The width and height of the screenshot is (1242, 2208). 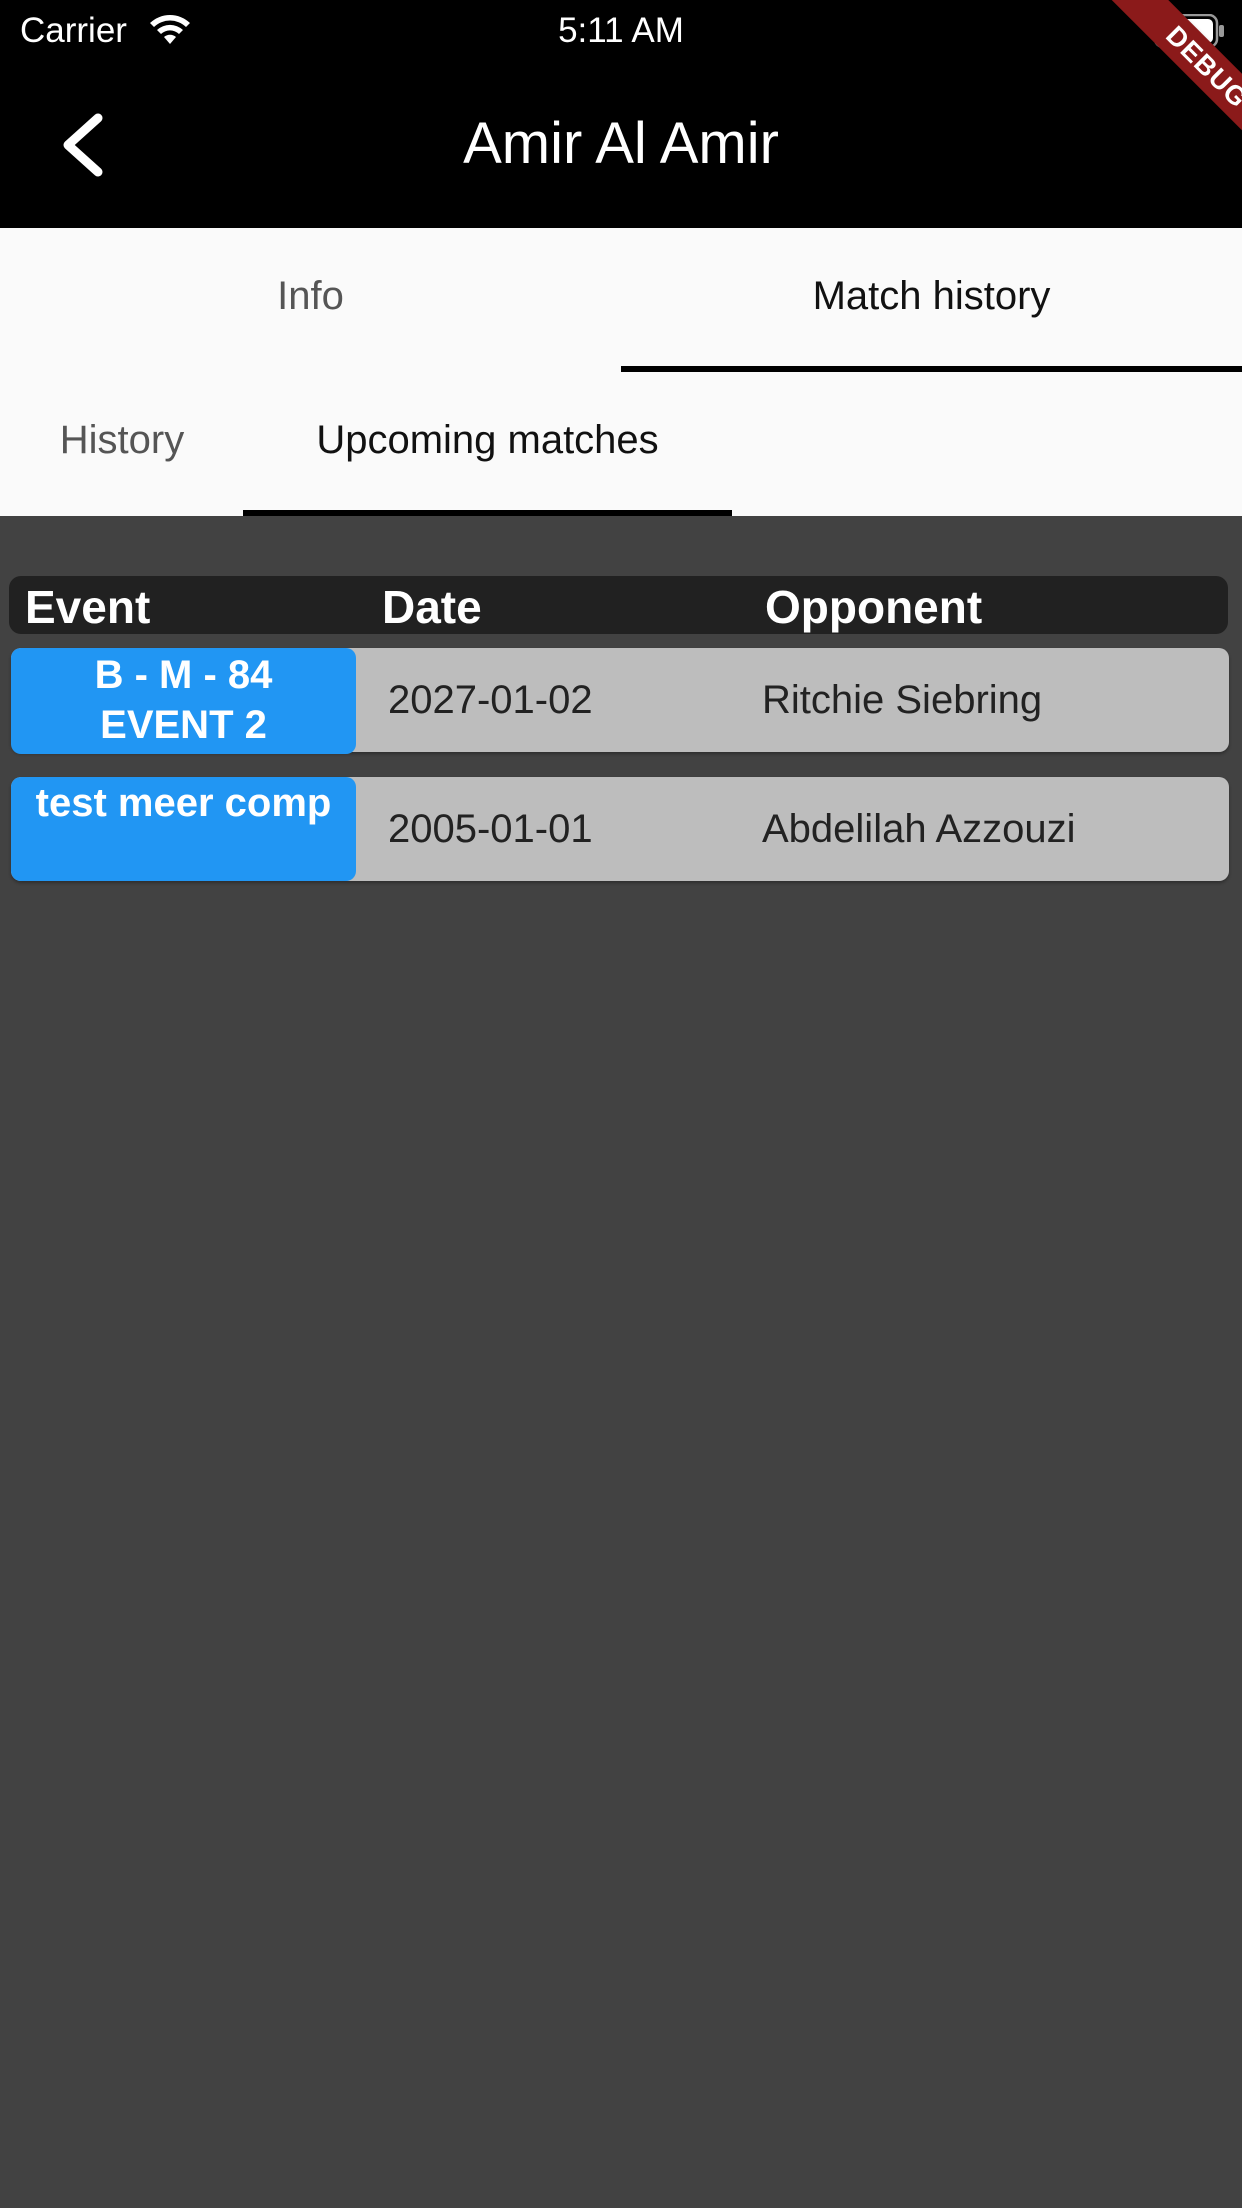 What do you see at coordinates (618, 605) in the screenshot?
I see `table-header: Event Date Opponent` at bounding box center [618, 605].